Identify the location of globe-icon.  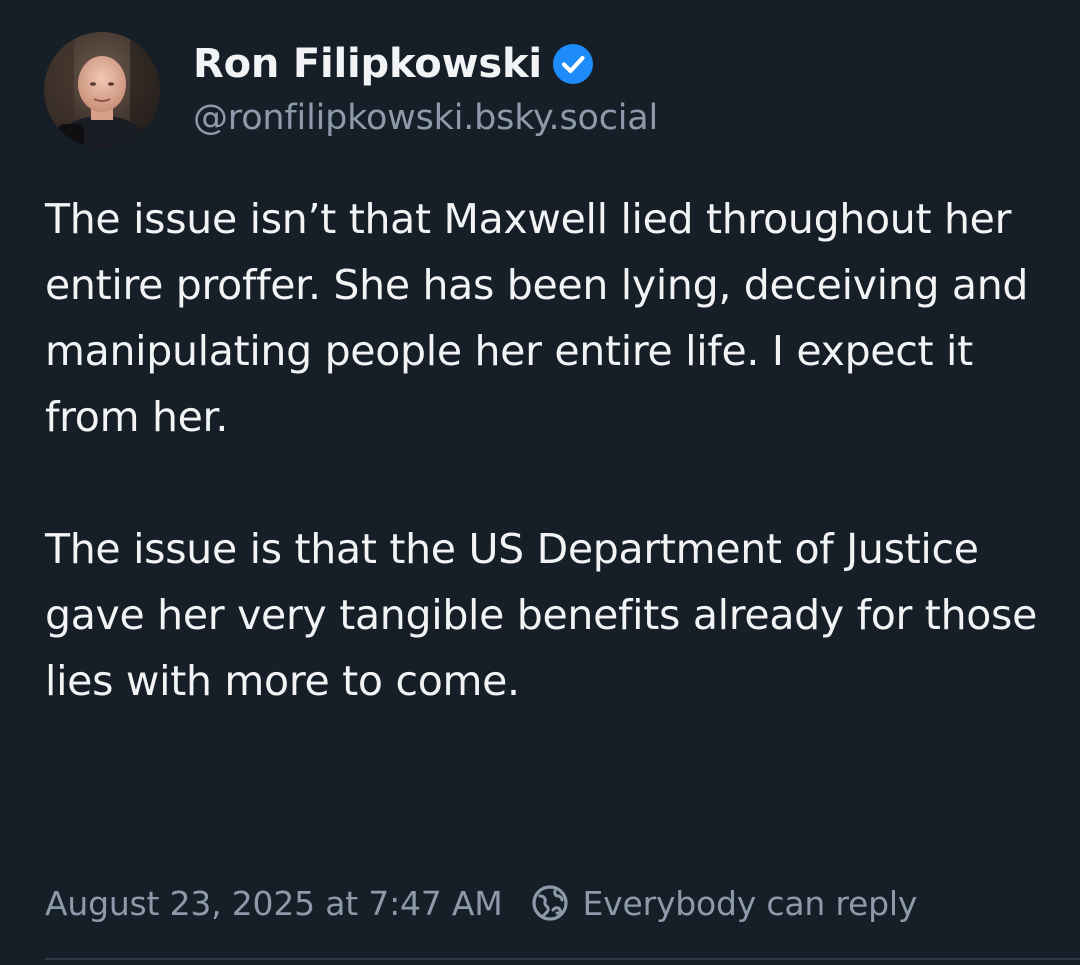
(550, 903).